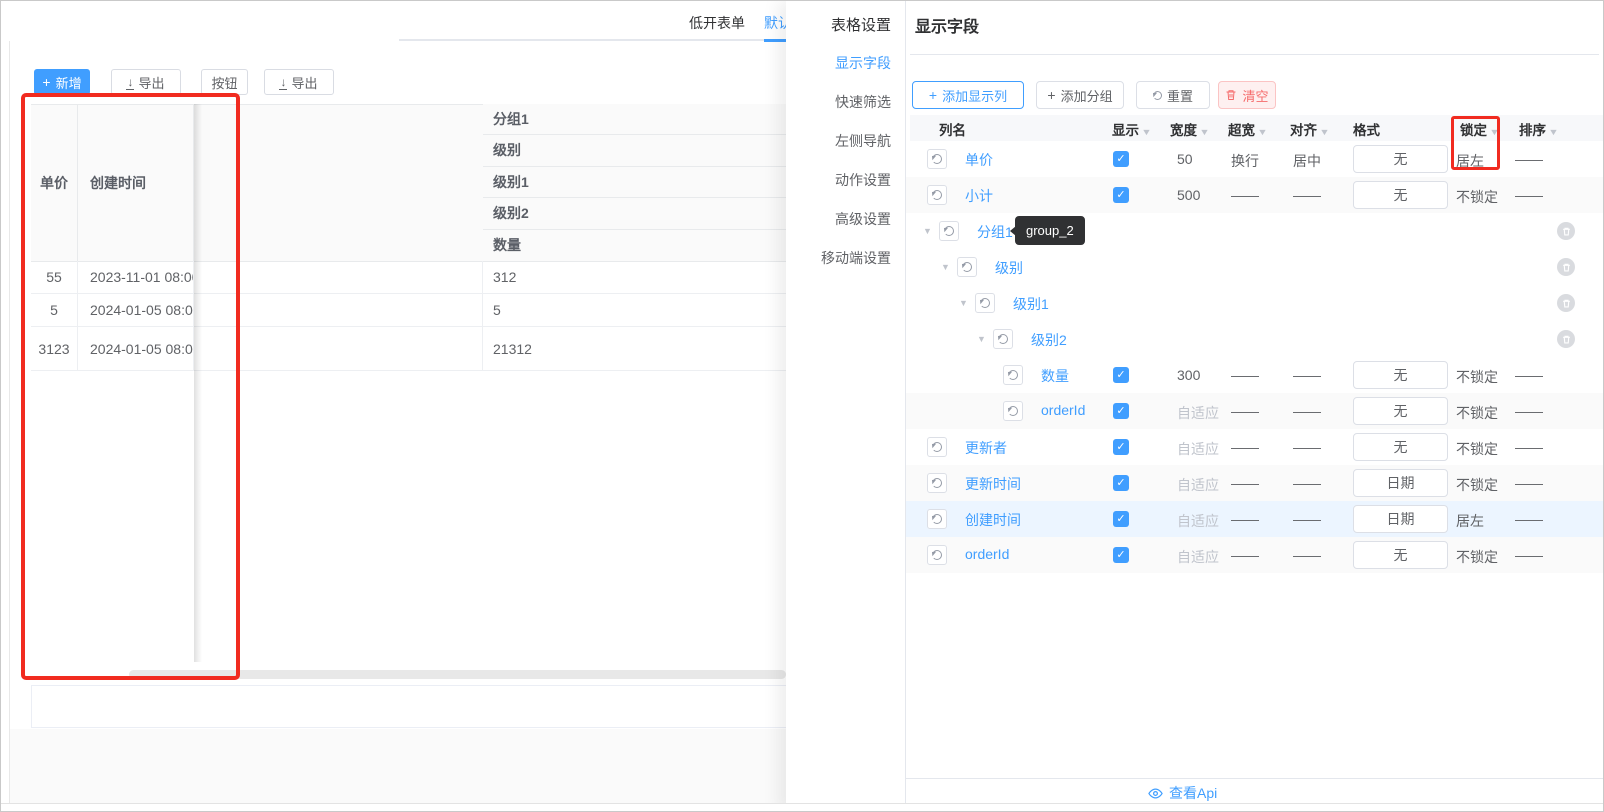 The width and height of the screenshot is (1604, 812). What do you see at coordinates (299, 82) in the screenshot?
I see `export-button-2: ↓ 导出` at bounding box center [299, 82].